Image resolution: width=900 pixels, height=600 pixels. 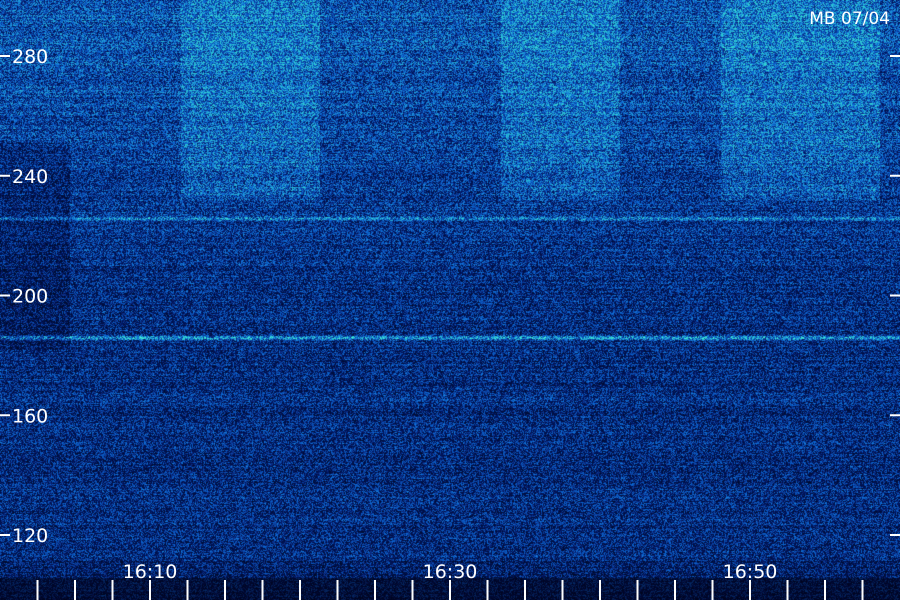 I want to click on y-tick-label-240: 240, so click(x=30, y=177).